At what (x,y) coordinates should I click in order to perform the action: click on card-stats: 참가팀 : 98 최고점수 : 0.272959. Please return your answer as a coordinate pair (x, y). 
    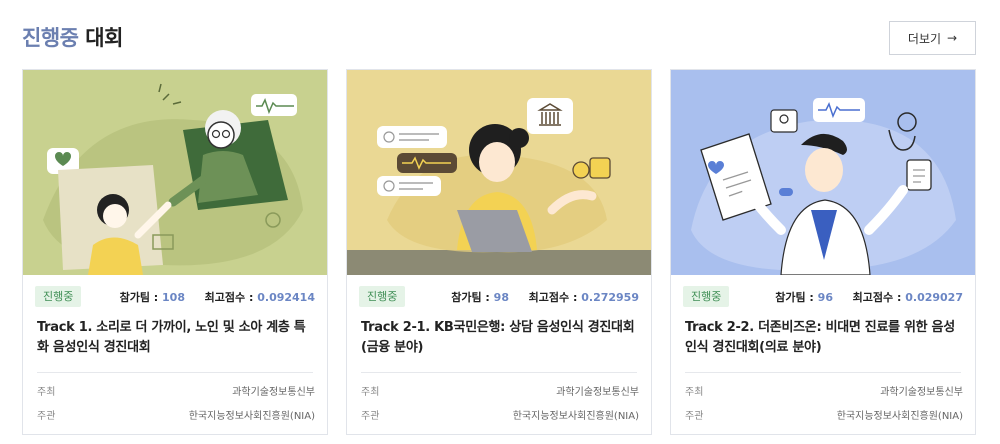
    Looking at the image, I should click on (545, 297).